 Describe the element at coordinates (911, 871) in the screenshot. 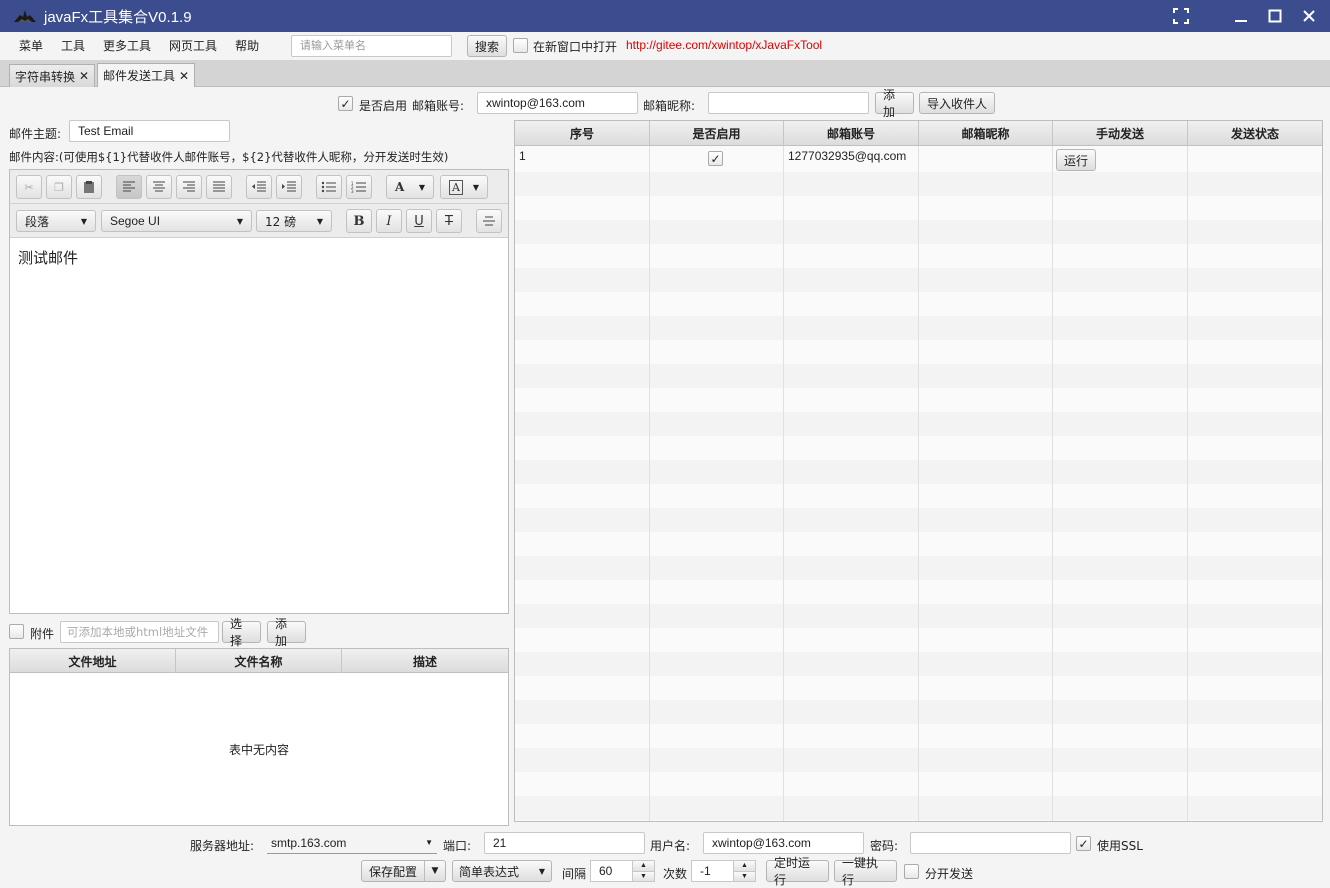

I see `split-send-checkbox` at that location.